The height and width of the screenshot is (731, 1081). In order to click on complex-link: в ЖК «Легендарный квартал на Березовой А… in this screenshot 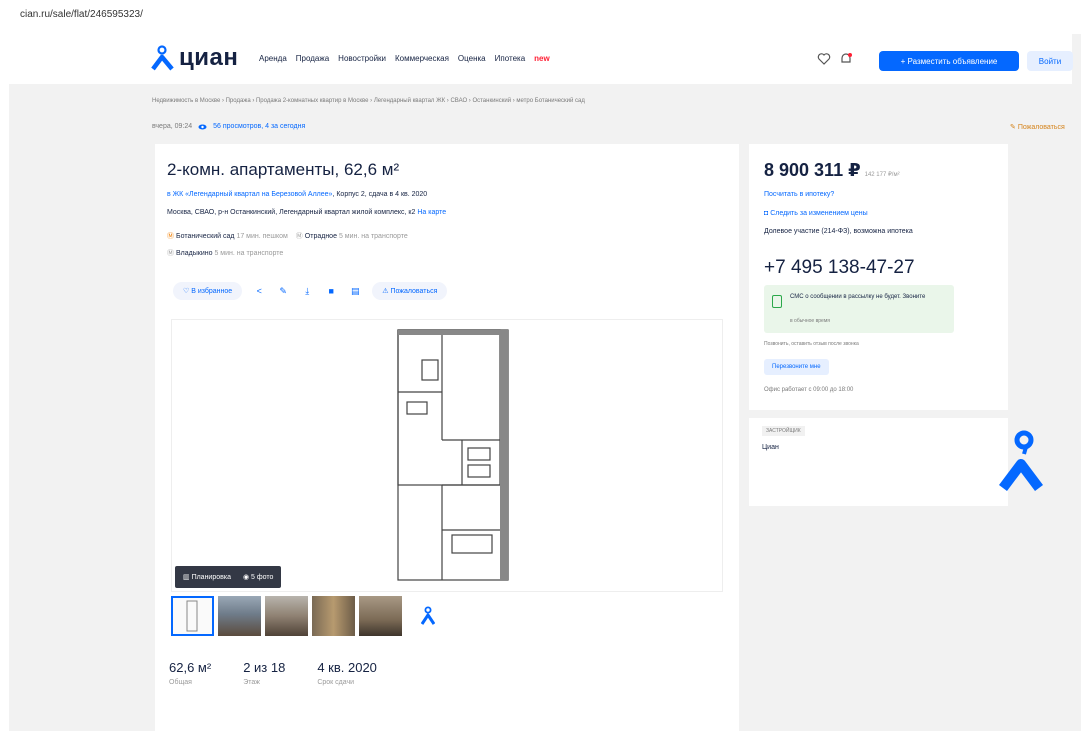, I will do `click(249, 194)`.